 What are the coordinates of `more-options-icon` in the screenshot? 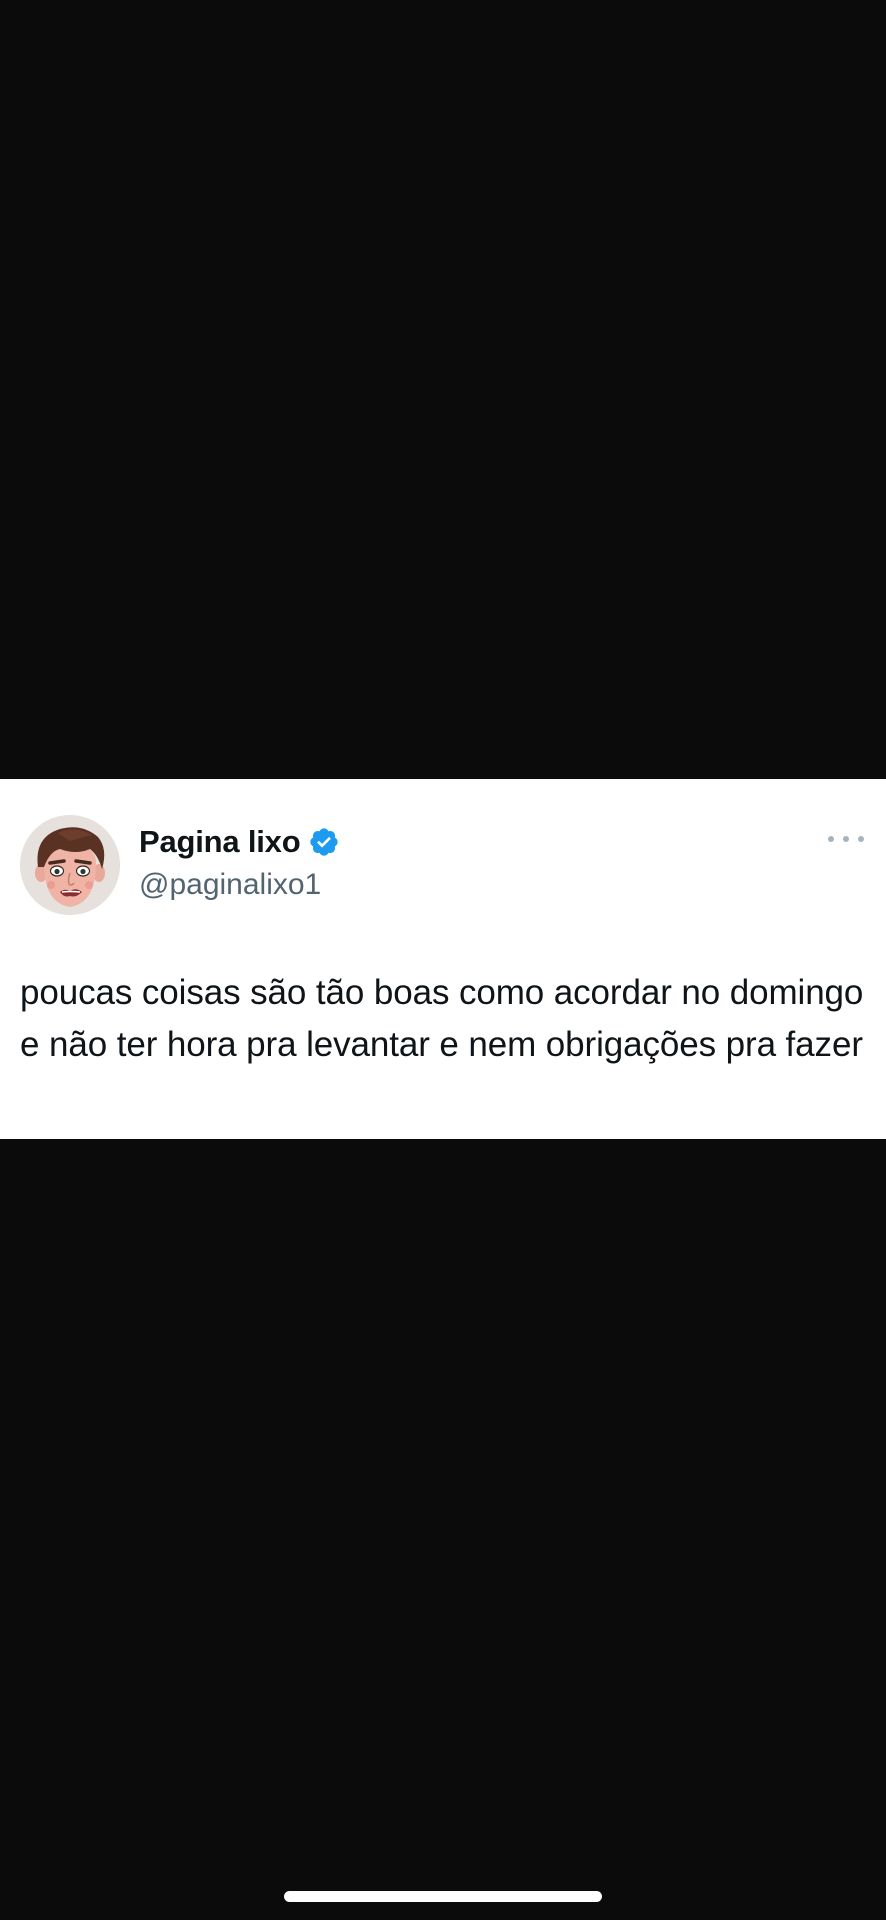 It's located at (846, 839).